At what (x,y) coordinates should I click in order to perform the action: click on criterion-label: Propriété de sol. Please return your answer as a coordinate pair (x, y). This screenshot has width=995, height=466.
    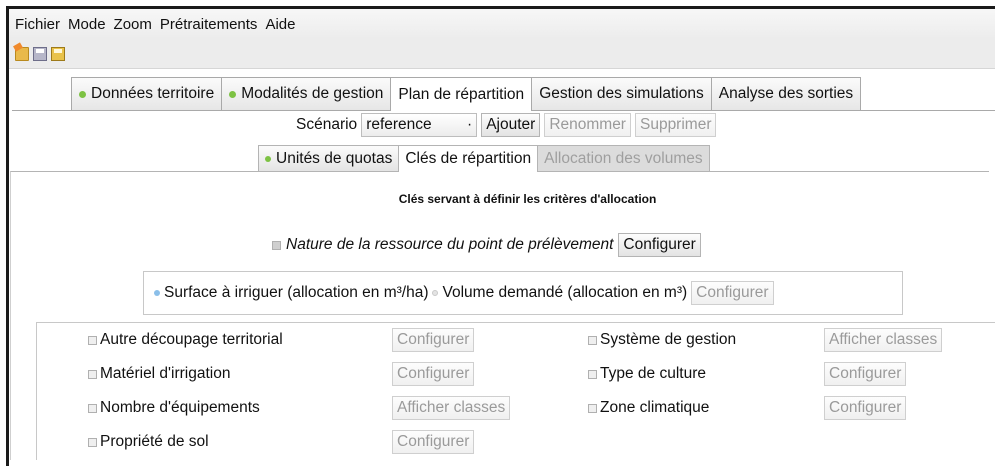
    Looking at the image, I should click on (154, 441).